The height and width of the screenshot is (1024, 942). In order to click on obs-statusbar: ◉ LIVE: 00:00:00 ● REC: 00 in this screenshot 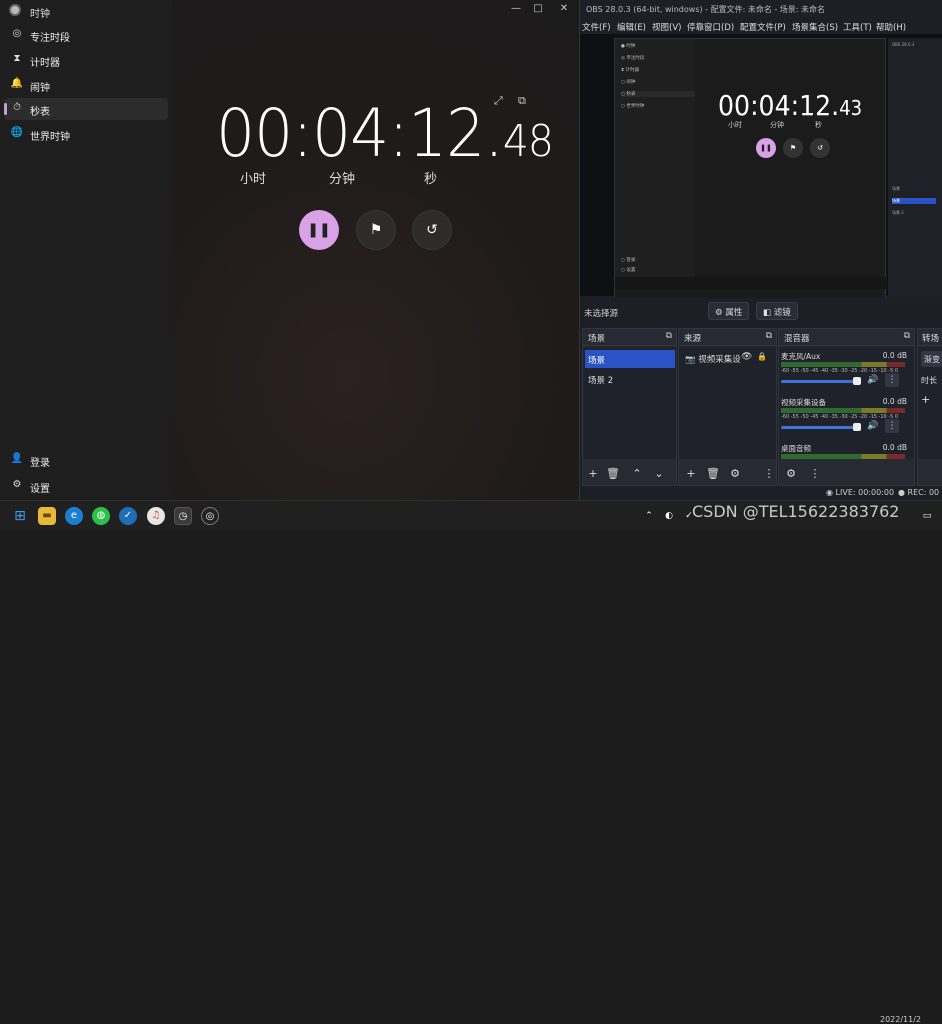, I will do `click(761, 493)`.